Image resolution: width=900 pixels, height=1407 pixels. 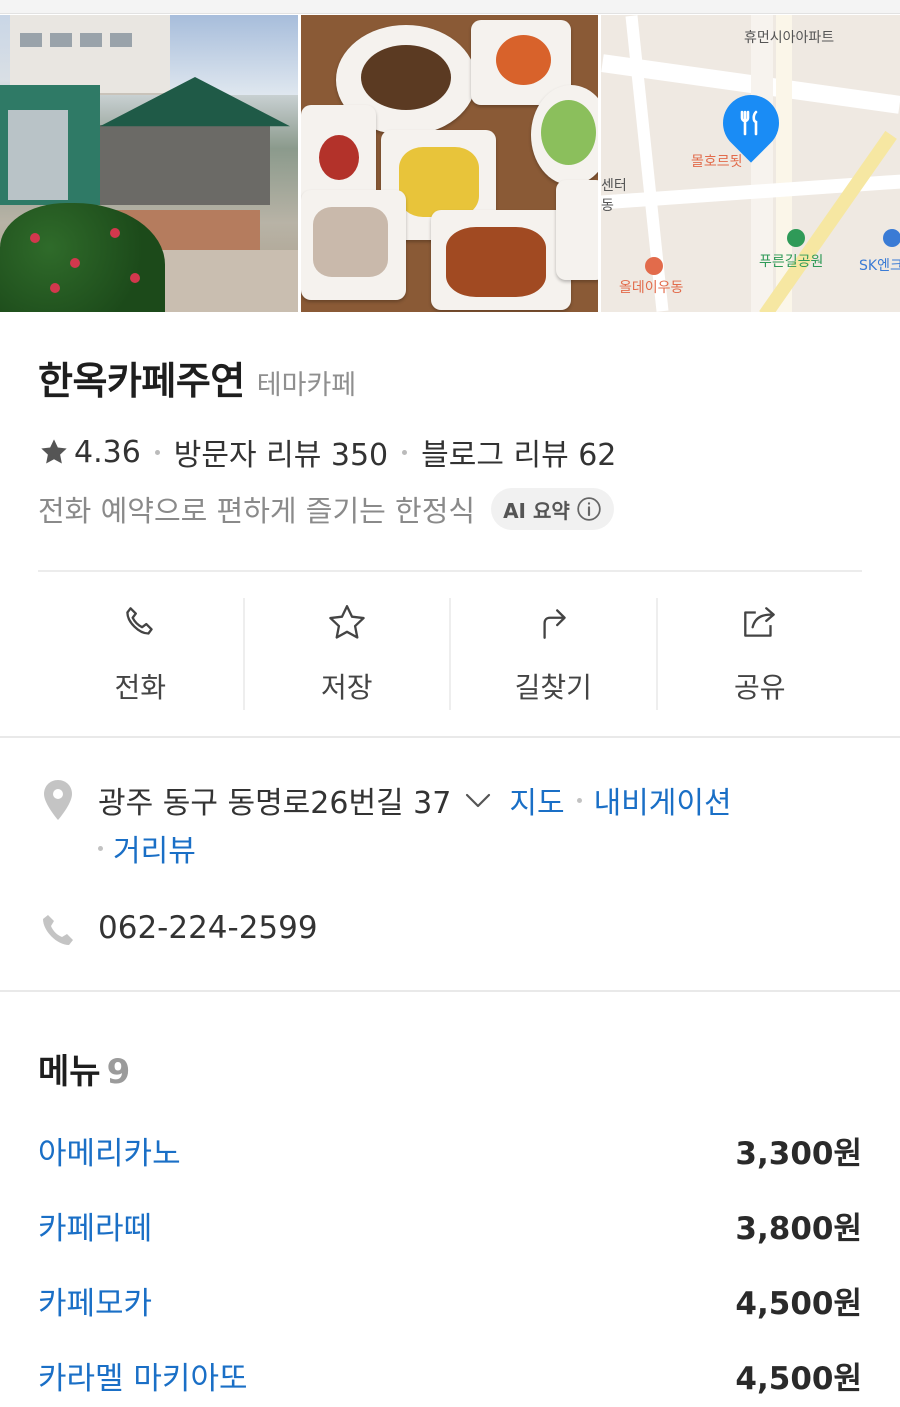 I want to click on photo-storefront, so click(x=185, y=165).